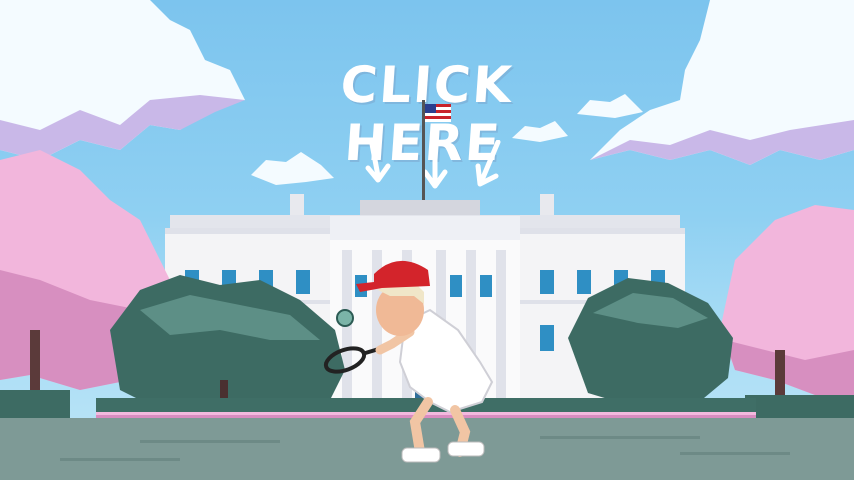 The width and height of the screenshot is (854, 480). Describe the element at coordinates (650, 343) in the screenshot. I see `green-tree-right` at that location.